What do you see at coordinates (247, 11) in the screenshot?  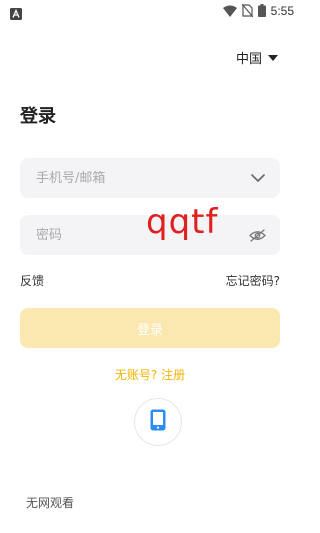 I see `no-sim-icon` at bounding box center [247, 11].